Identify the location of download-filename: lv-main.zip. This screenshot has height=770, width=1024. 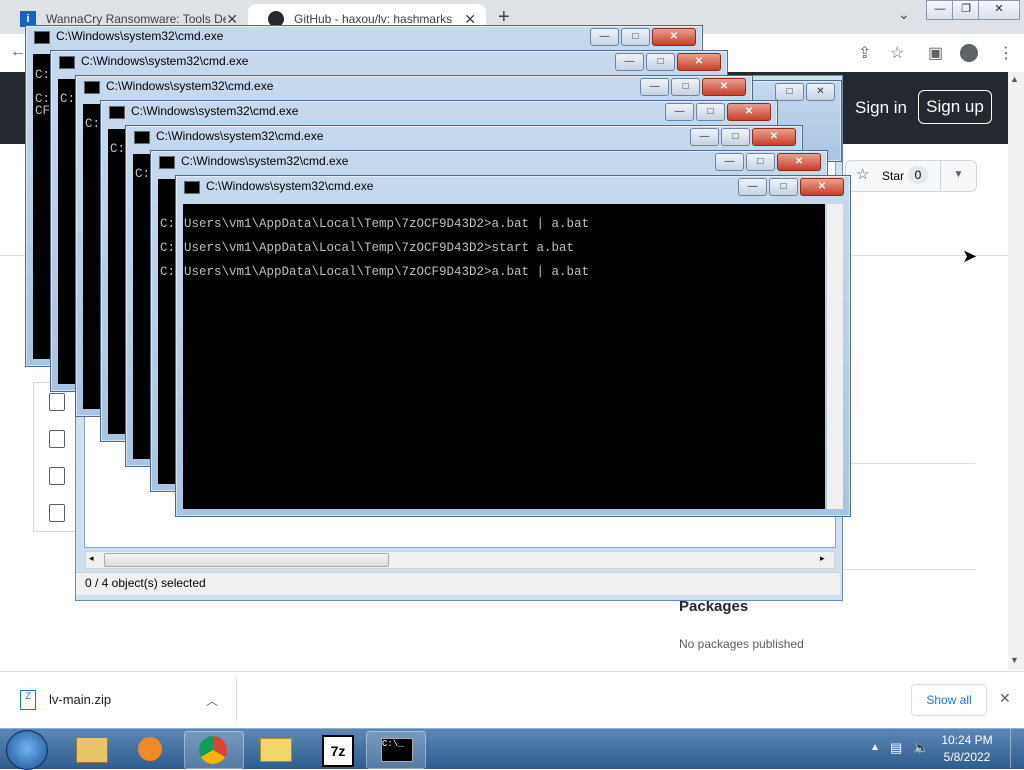
(80, 699).